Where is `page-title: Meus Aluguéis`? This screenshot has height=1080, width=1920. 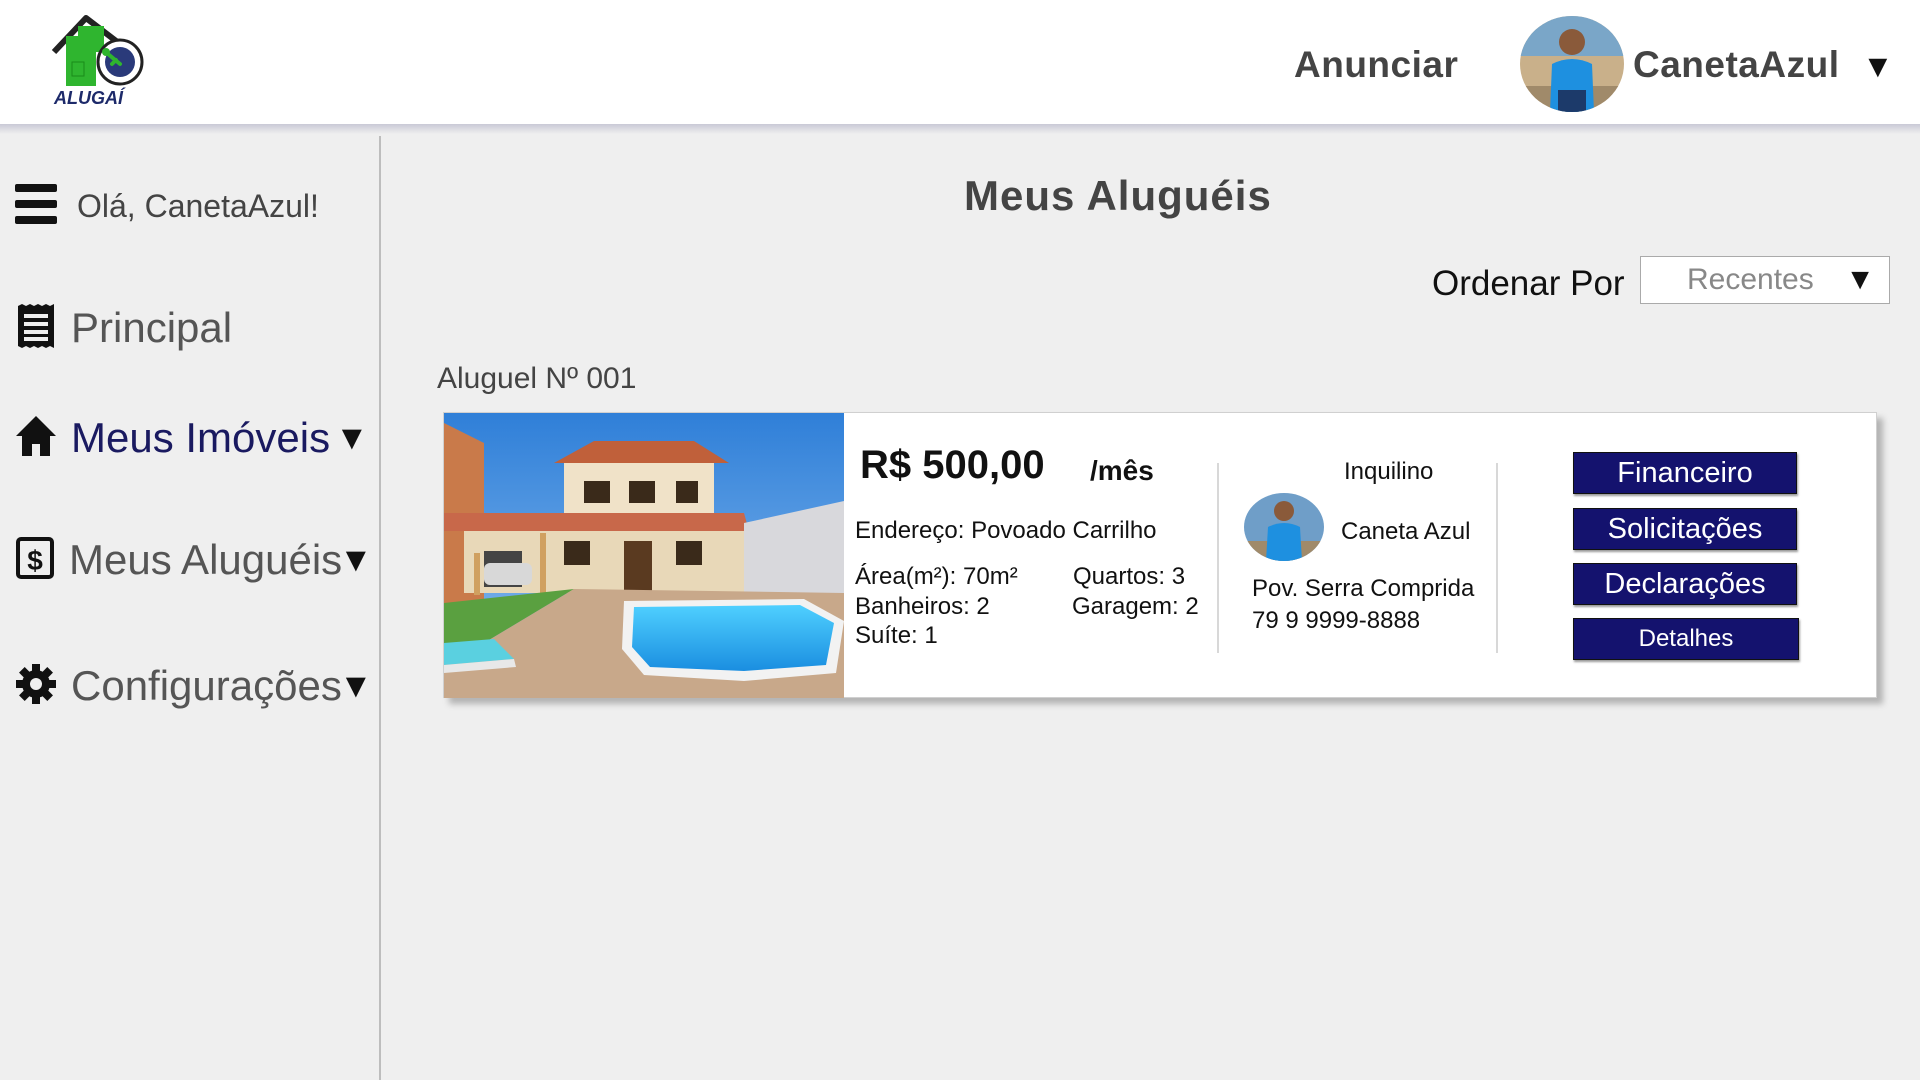 page-title: Meus Aluguéis is located at coordinates (1118, 195).